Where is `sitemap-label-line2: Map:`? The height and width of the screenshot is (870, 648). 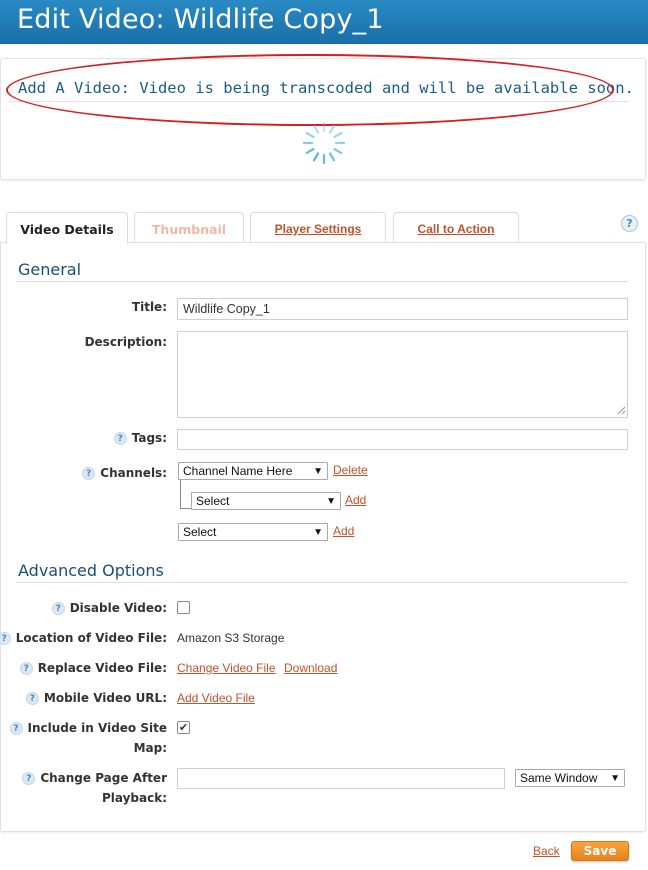 sitemap-label-line2: Map: is located at coordinates (150, 748).